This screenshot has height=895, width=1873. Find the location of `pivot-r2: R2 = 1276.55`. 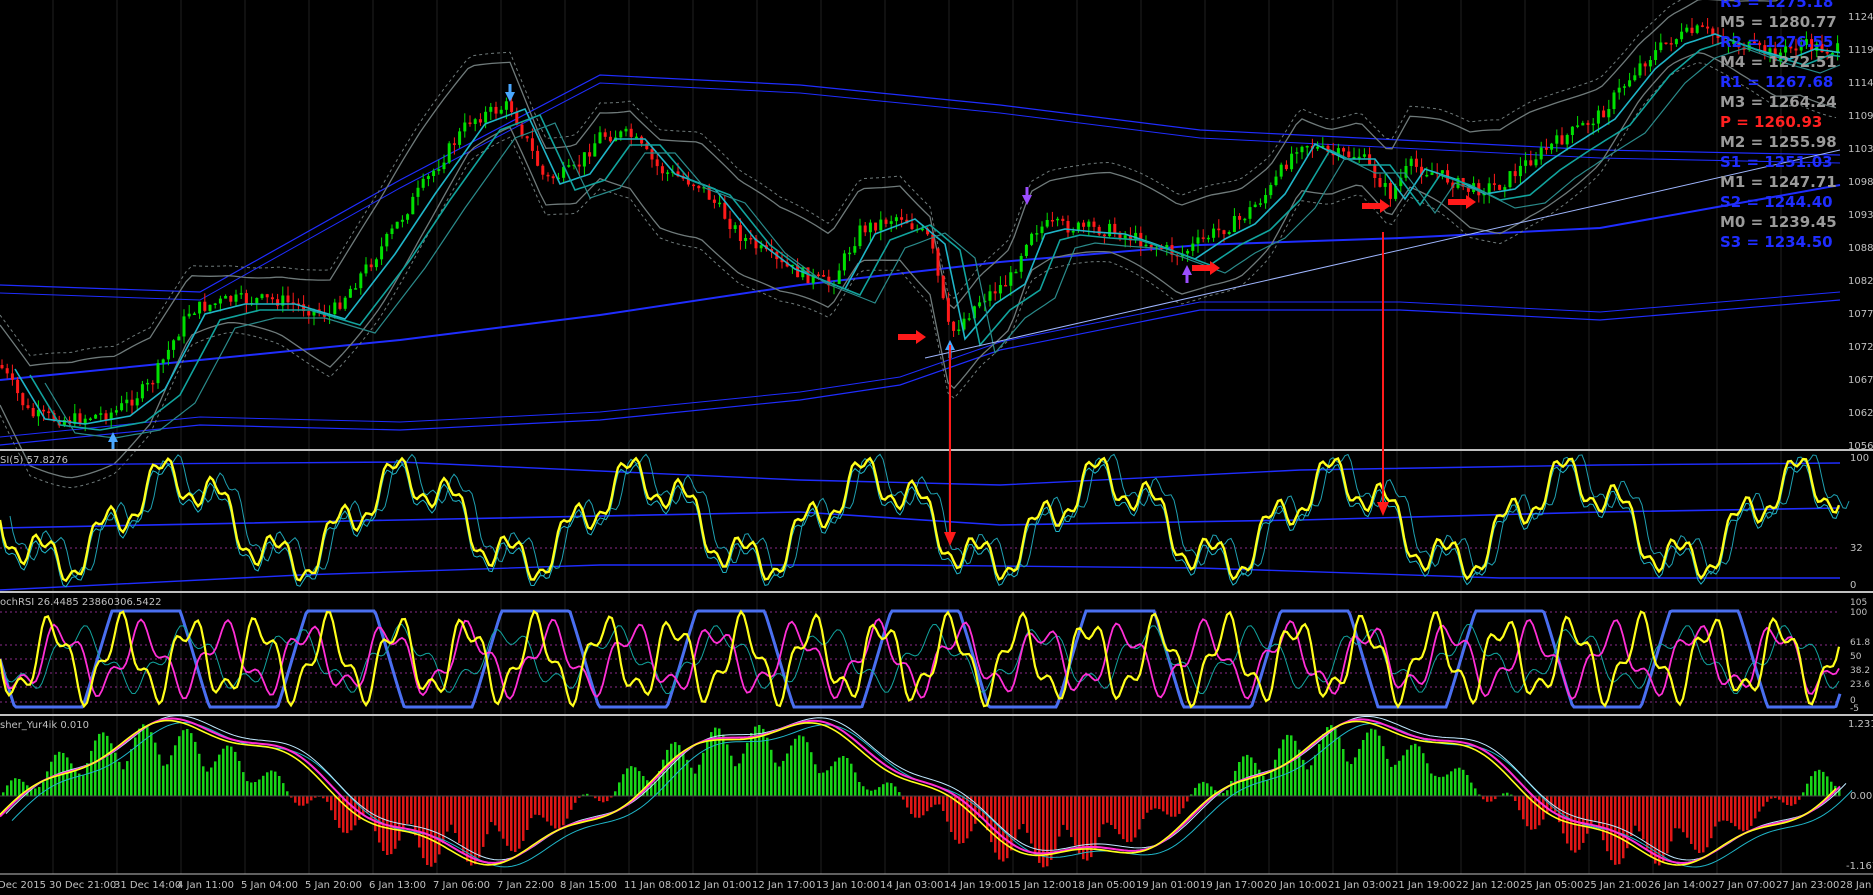

pivot-r2: R2 = 1276.55 is located at coordinates (1776, 42).